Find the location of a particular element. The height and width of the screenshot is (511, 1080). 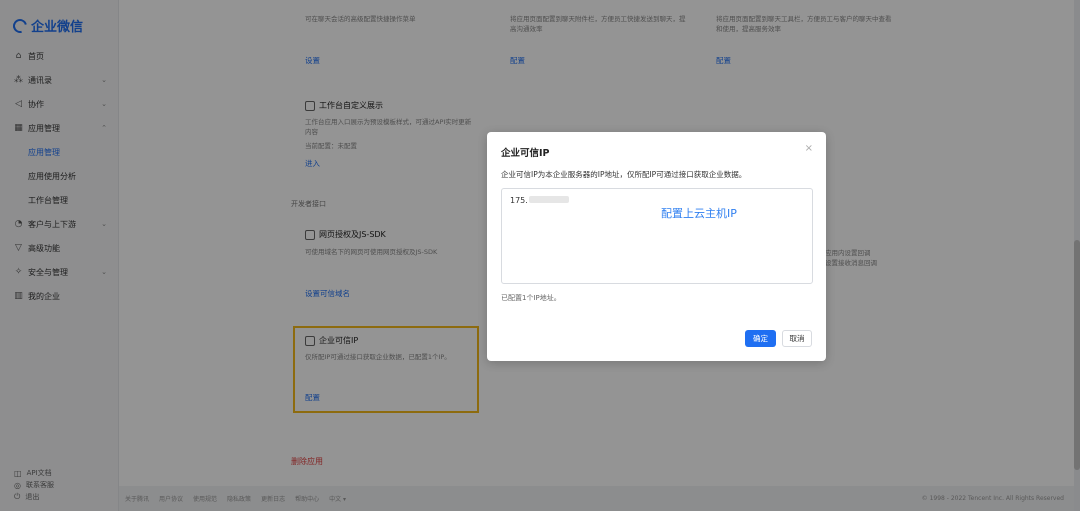

dialog-title: 企业可信IP is located at coordinates (525, 153).